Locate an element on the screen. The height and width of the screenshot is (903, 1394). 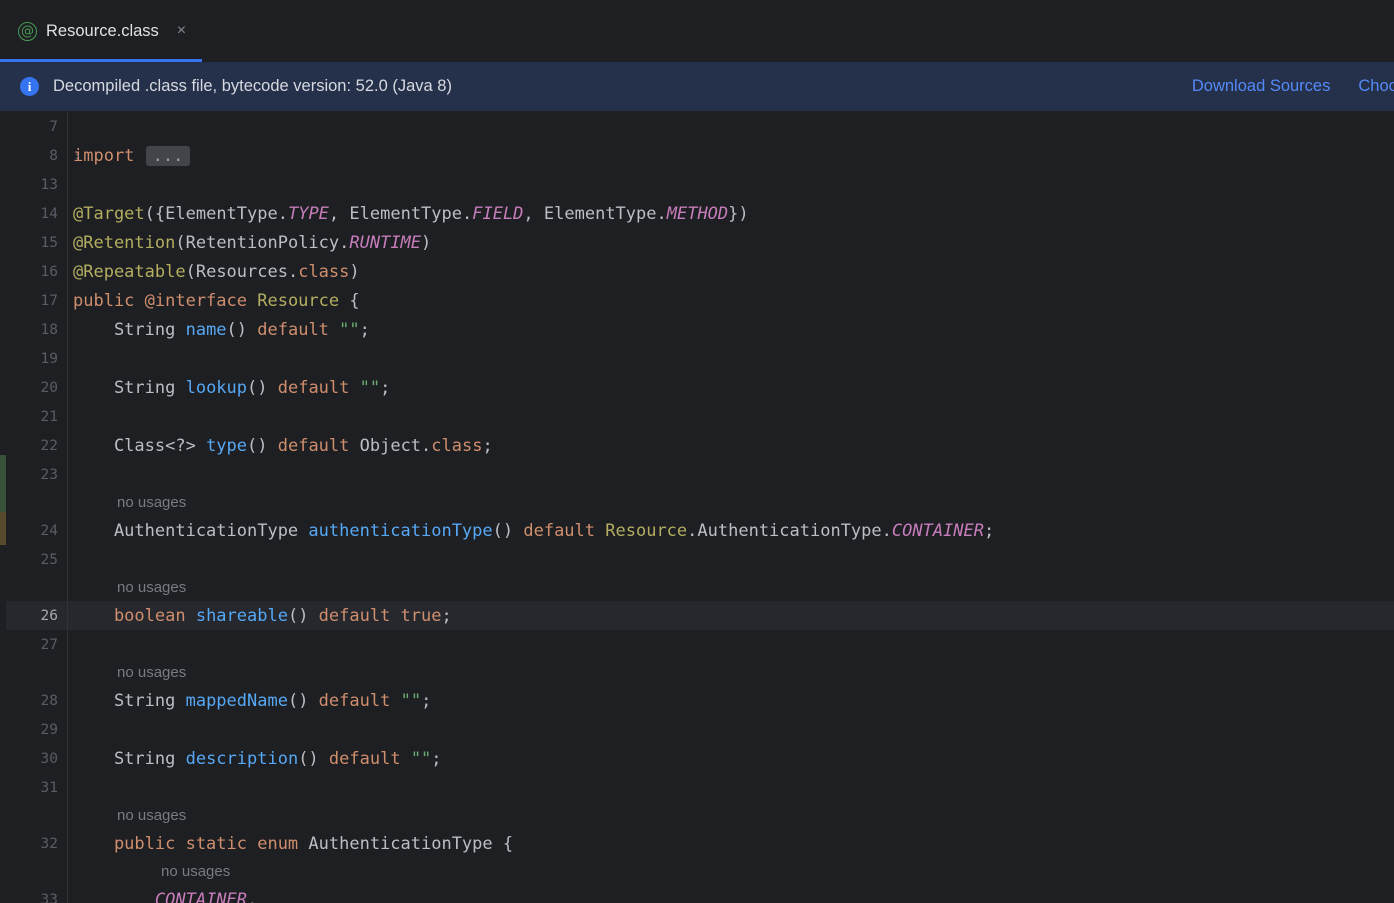
code-text: @Retention(RetentionPolicy. RUNTIME) is located at coordinates (731, 242).